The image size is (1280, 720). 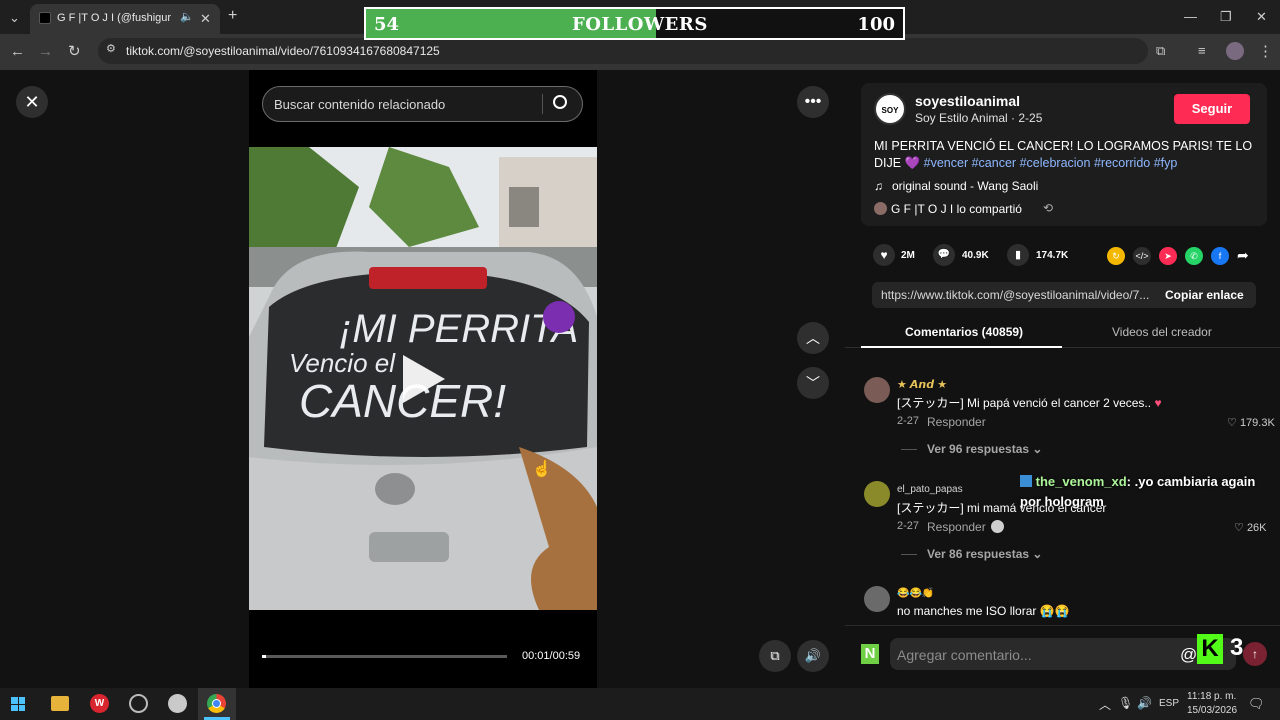 I want to click on back-icon: ←, so click(x=17, y=51).